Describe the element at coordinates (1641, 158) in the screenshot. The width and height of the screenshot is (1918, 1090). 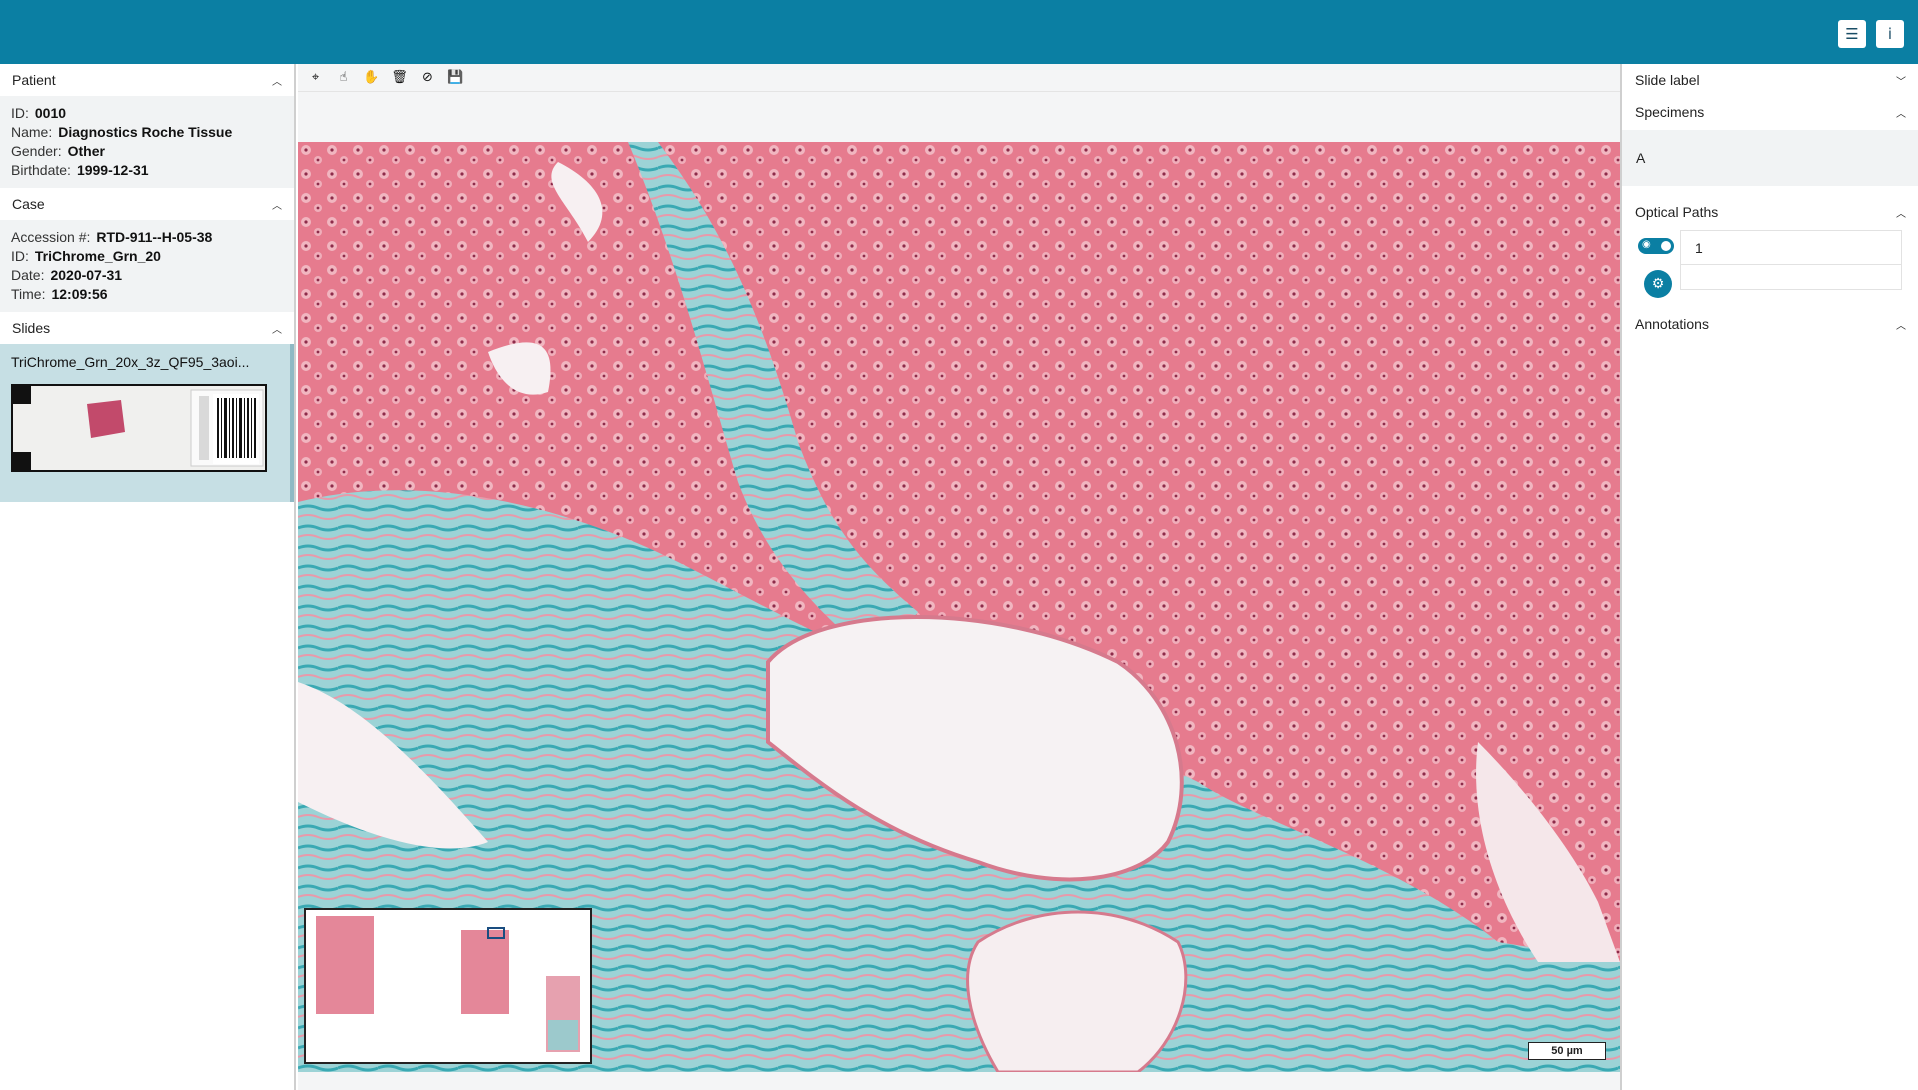
I see `specimen-value: A` at that location.